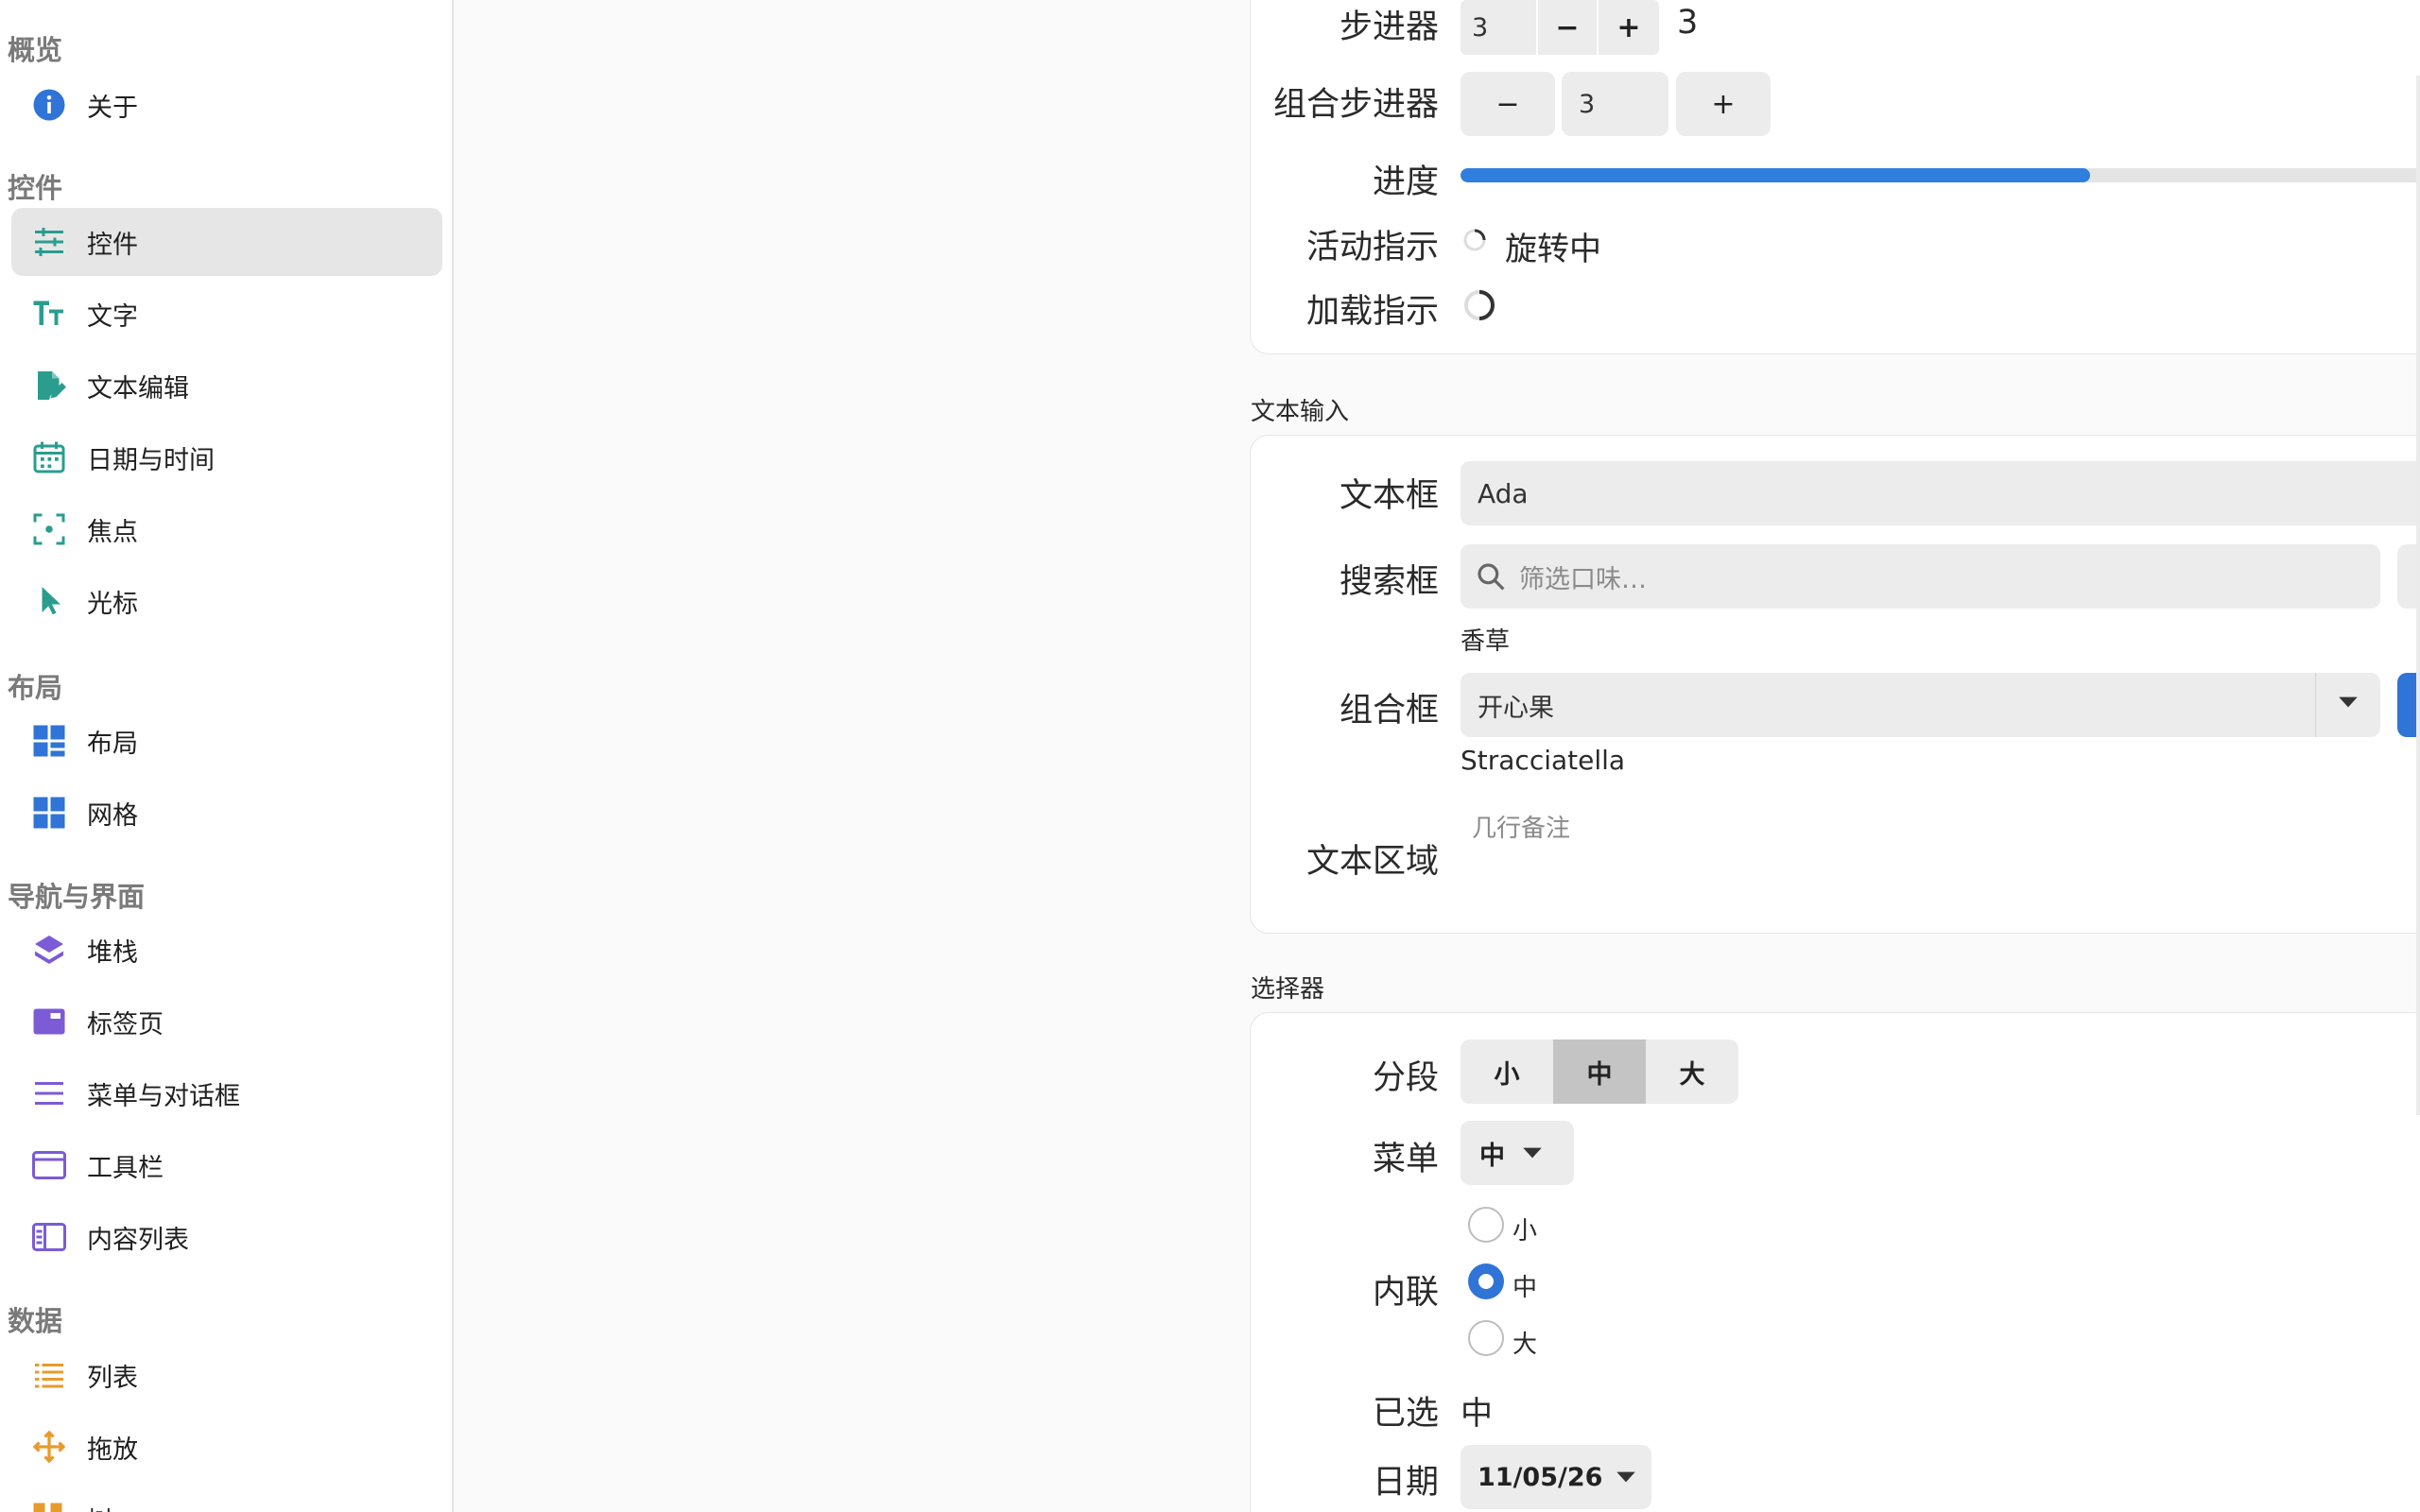 This screenshot has width=2420, height=1512. What do you see at coordinates (35, 1321) in the screenshot?
I see `section-title-data: 数据` at bounding box center [35, 1321].